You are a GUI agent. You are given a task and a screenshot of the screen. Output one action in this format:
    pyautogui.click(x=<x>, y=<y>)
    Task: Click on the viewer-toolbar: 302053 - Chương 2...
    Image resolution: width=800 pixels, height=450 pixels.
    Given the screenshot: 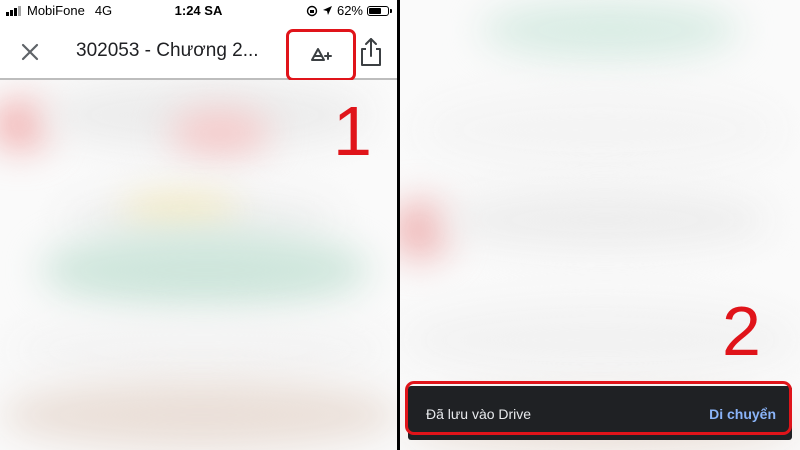 What is the action you would take?
    pyautogui.click(x=198, y=51)
    